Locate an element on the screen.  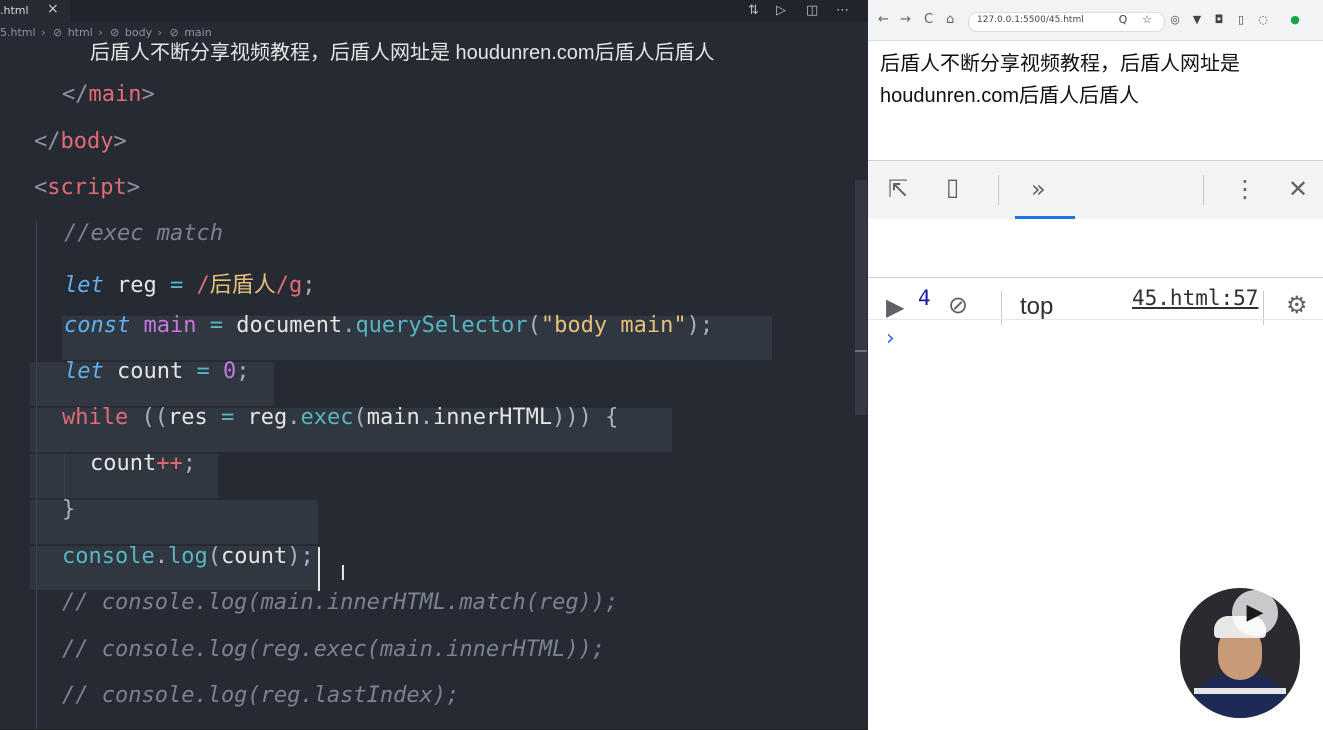
extension-icon: ▯ is located at coordinates (1241, 20).